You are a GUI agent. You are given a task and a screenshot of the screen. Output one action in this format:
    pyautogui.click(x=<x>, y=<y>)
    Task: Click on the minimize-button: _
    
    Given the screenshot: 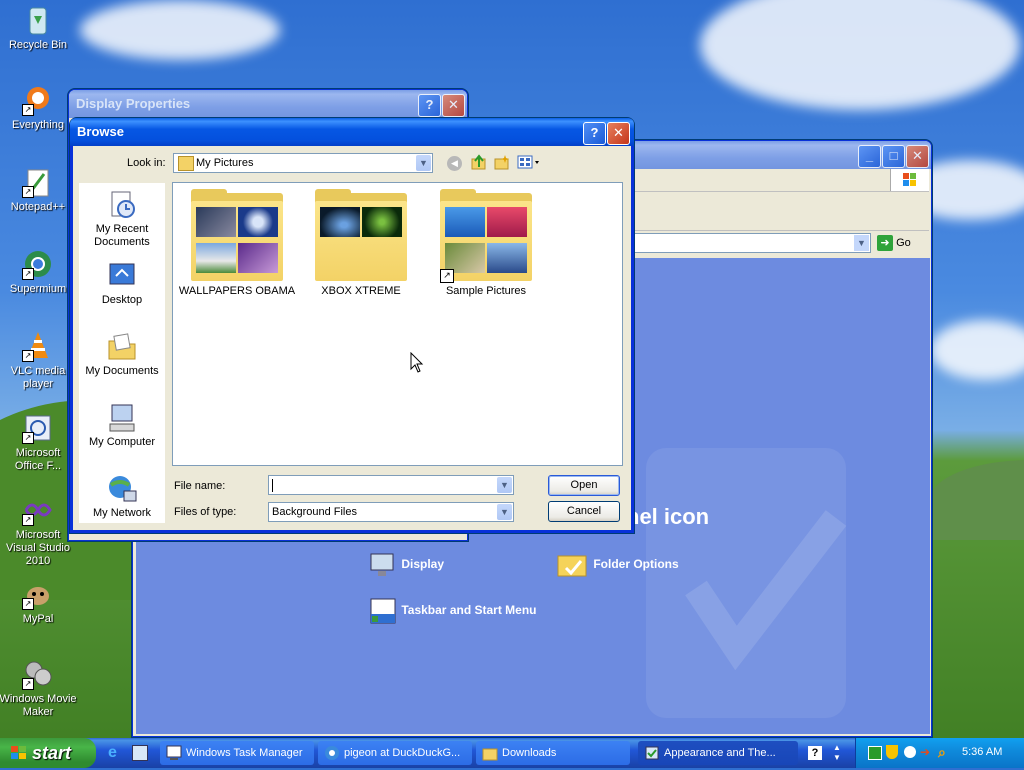 What is the action you would take?
    pyautogui.click(x=869, y=156)
    